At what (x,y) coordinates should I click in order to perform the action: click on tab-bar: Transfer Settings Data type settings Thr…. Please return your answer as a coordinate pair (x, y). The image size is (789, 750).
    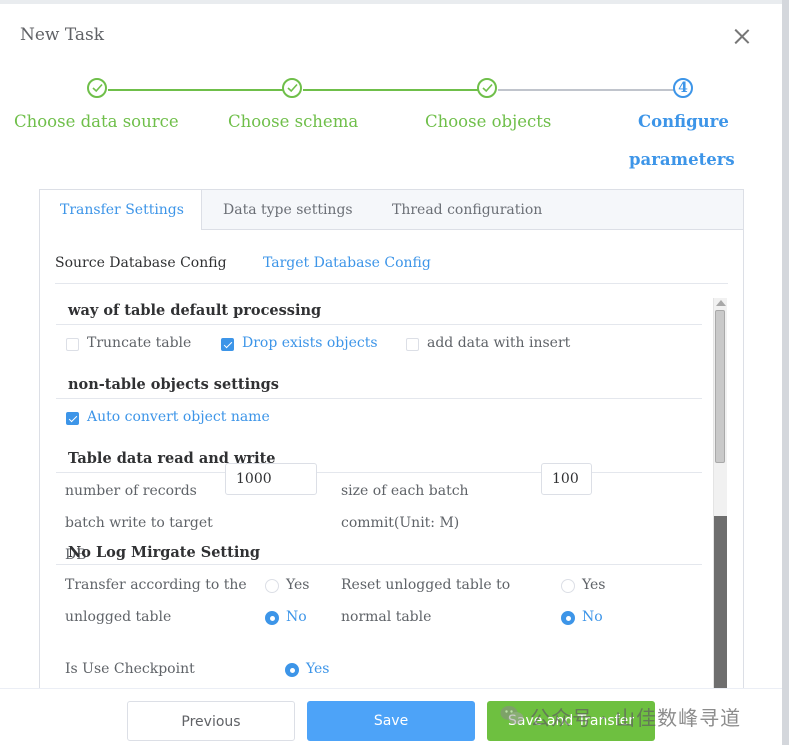
    Looking at the image, I should click on (391, 210).